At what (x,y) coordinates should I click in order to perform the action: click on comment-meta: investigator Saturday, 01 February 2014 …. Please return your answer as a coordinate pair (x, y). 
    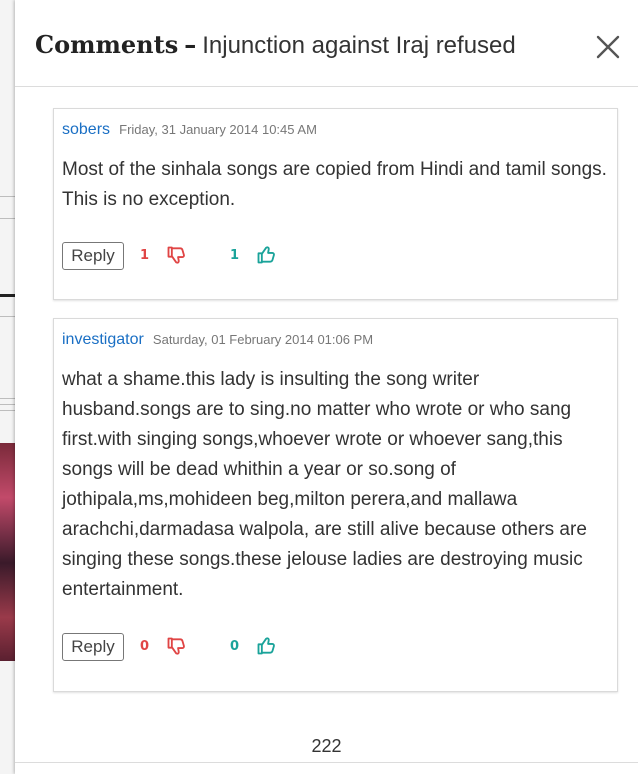
    Looking at the image, I should click on (217, 339).